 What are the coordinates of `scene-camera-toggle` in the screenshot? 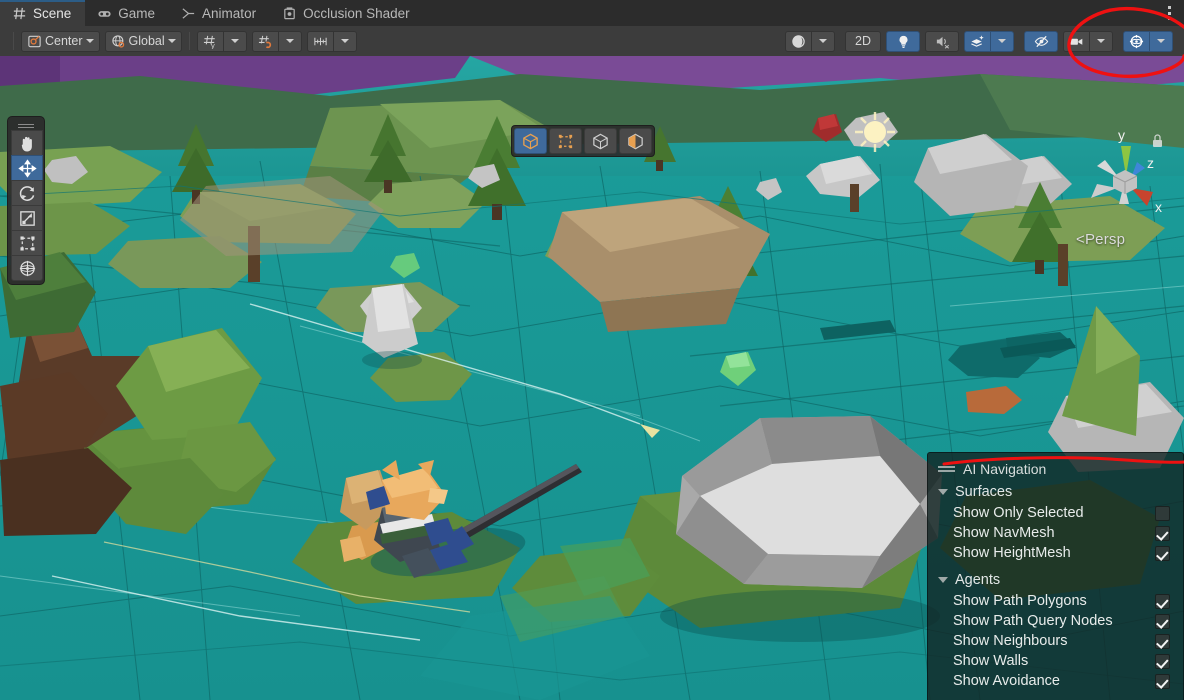 It's located at (1076, 41).